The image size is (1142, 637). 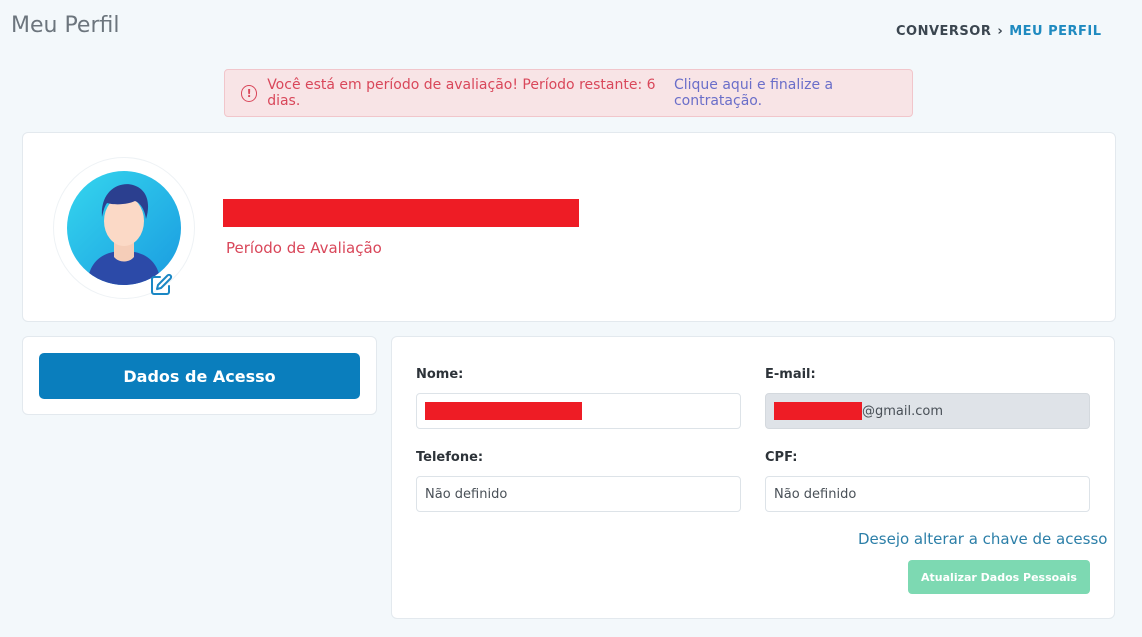 What do you see at coordinates (927, 494) in the screenshot?
I see `cpf-field: Não definido` at bounding box center [927, 494].